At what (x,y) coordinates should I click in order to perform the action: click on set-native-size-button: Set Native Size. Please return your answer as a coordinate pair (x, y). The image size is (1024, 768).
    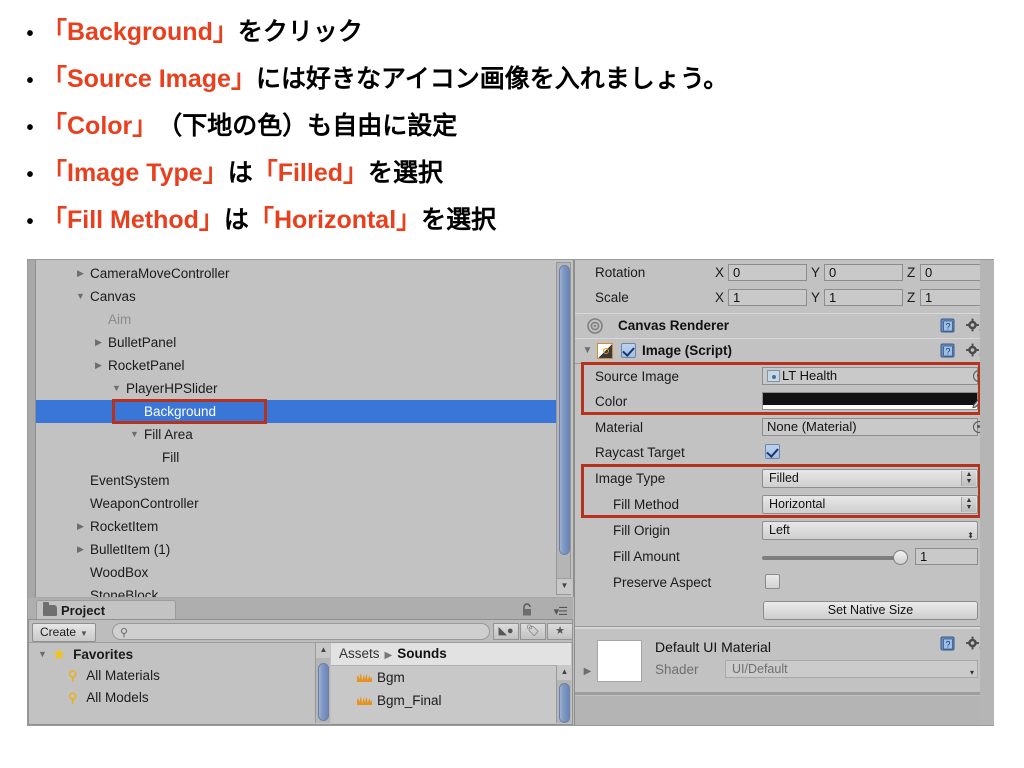
    Looking at the image, I should click on (870, 610).